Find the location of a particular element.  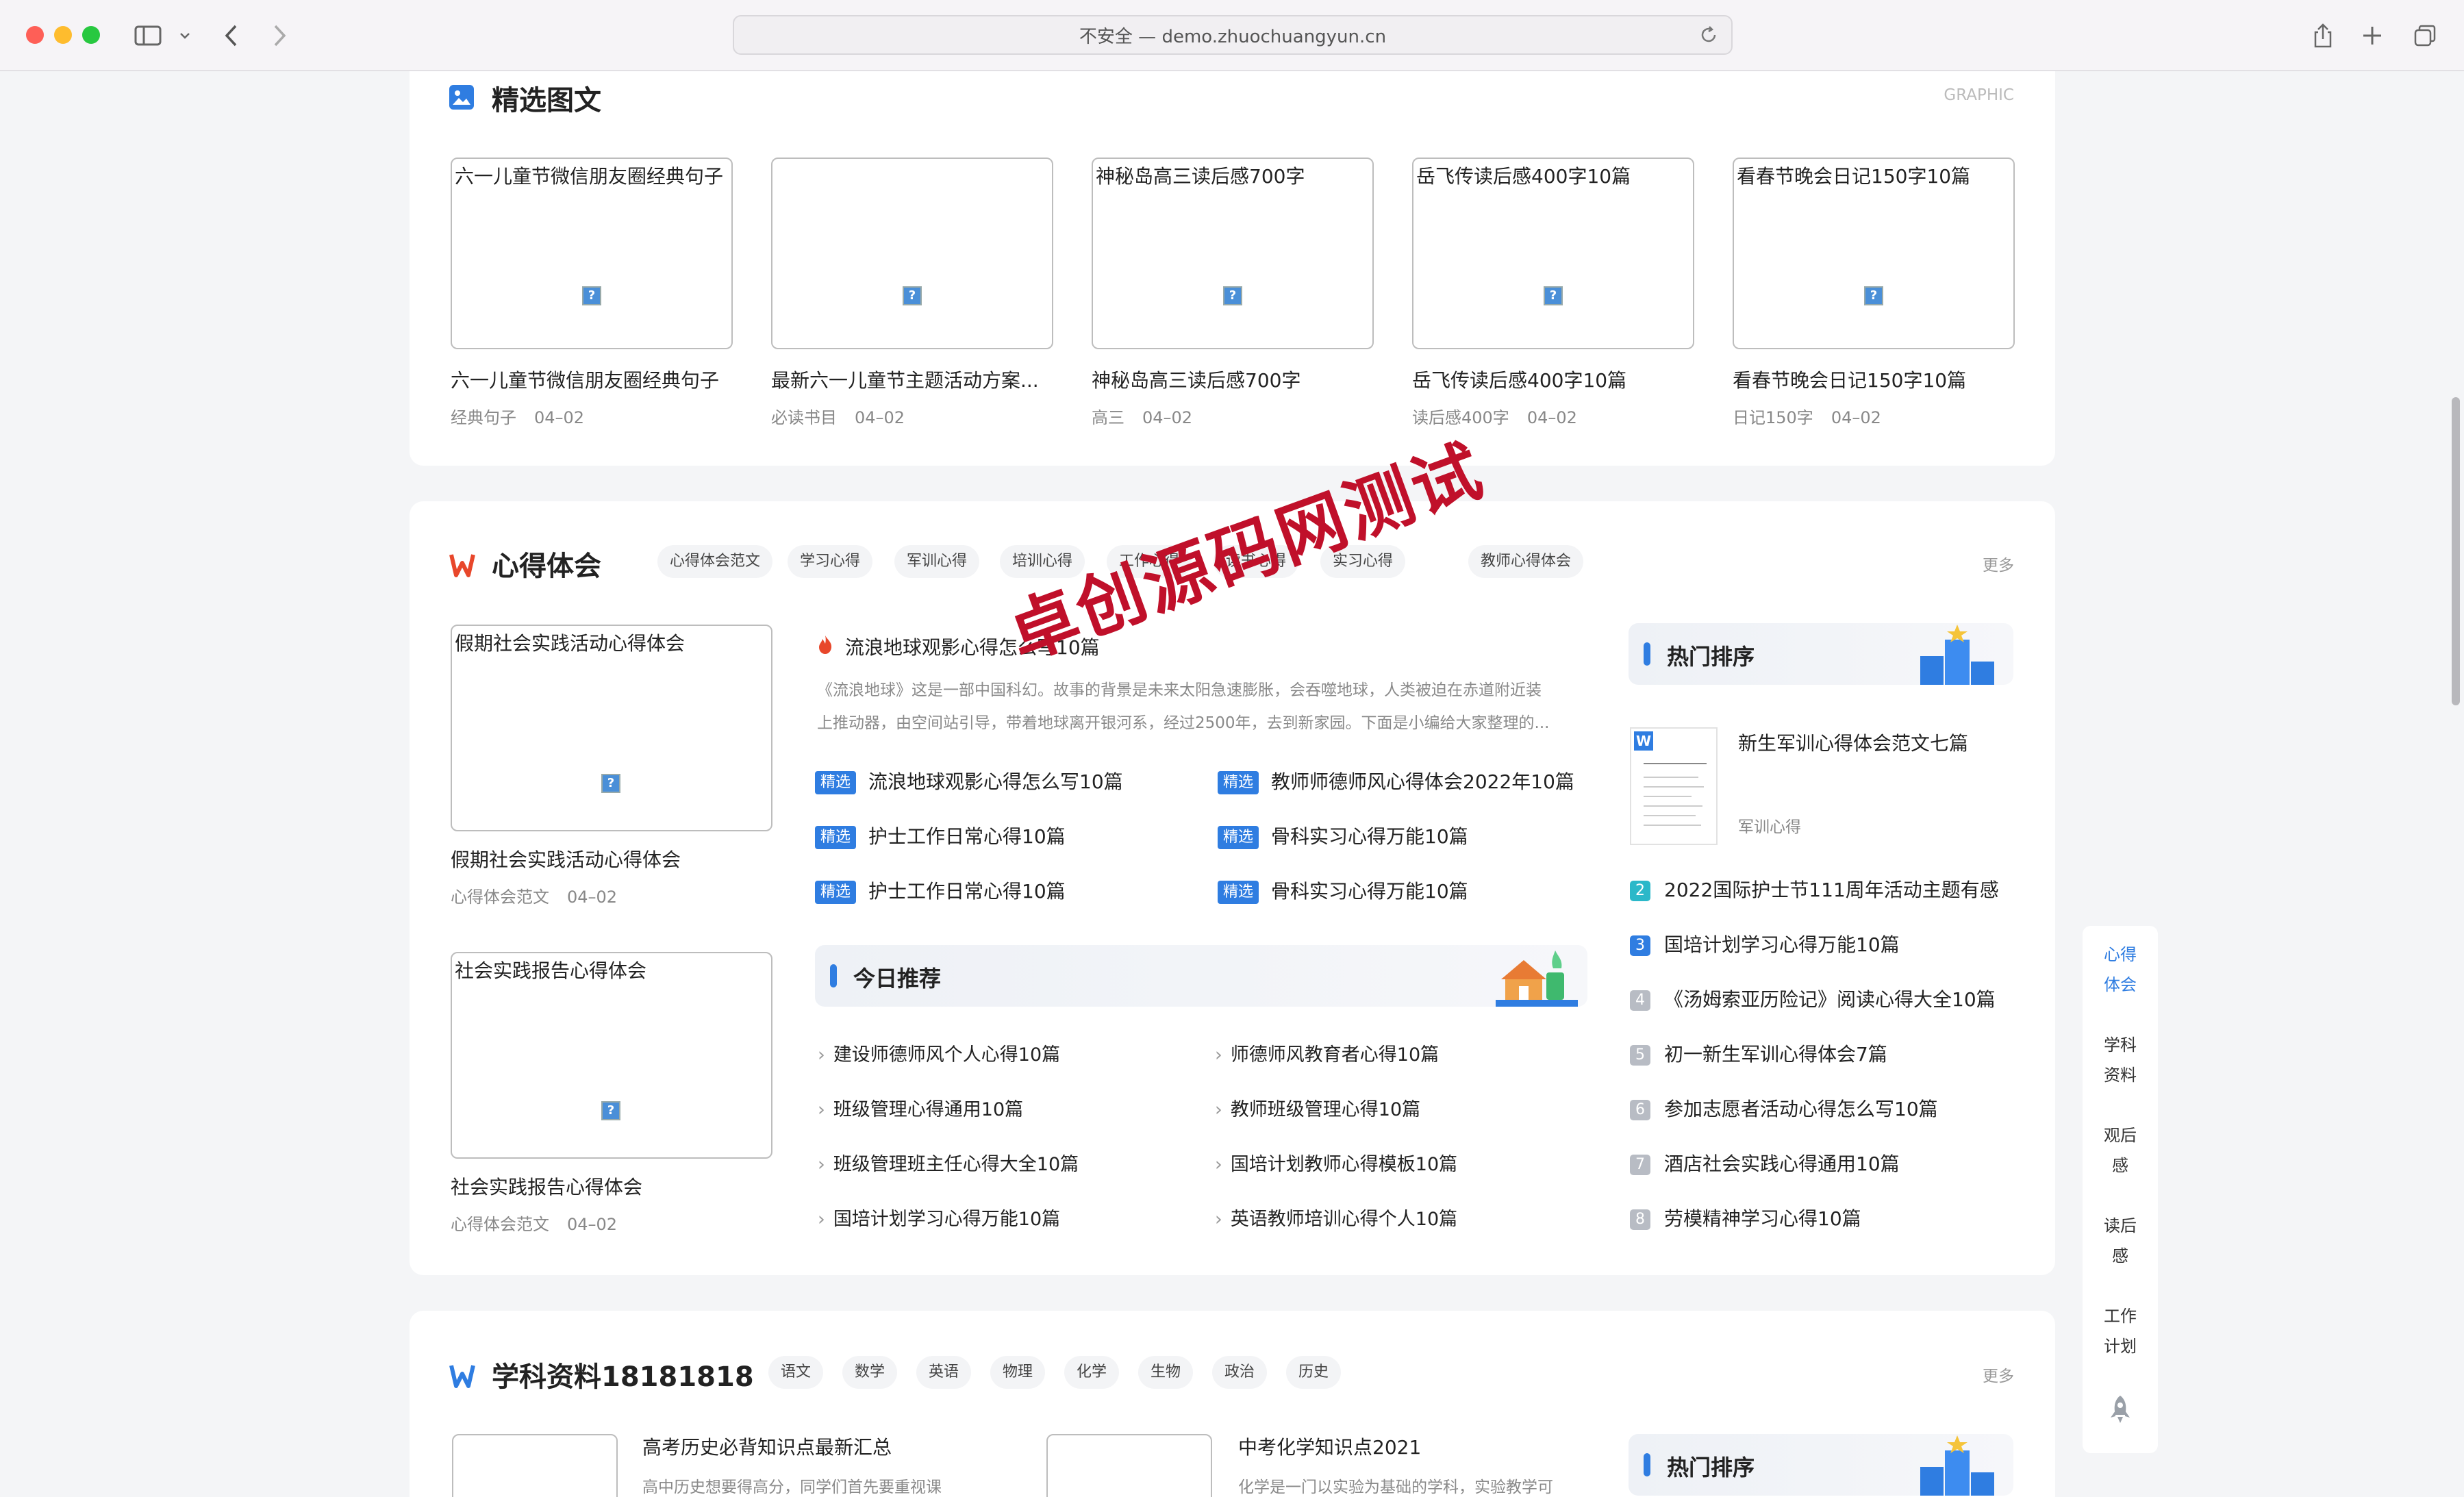

category-tag: 军训心得 is located at coordinates (937, 561).